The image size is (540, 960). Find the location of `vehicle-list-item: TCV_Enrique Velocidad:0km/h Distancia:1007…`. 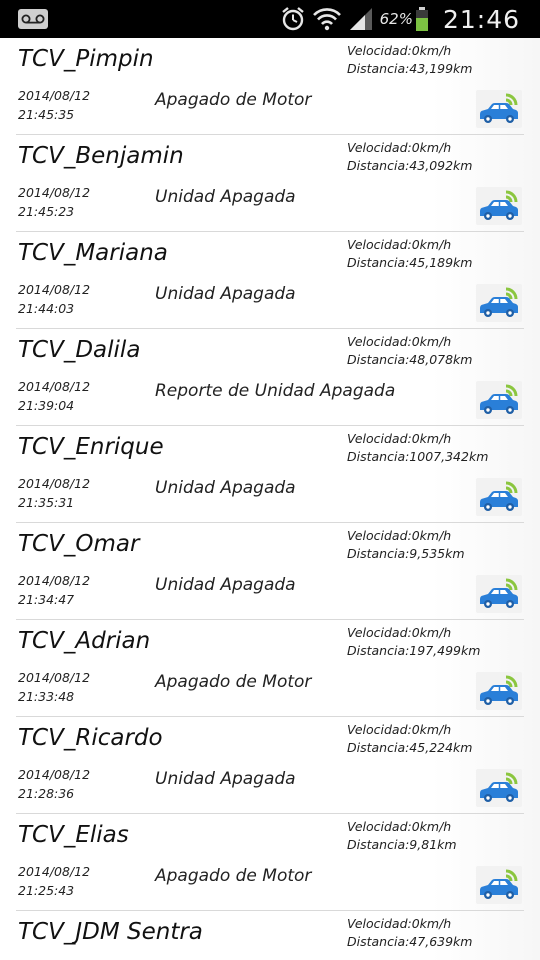

vehicle-list-item: TCV_Enrique Velocidad:0km/h Distancia:1007… is located at coordinates (270, 474).